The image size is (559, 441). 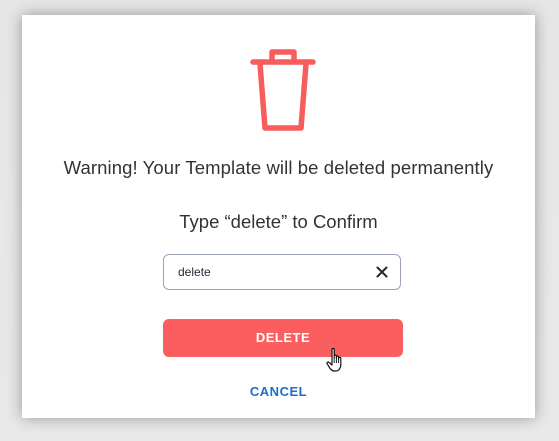 What do you see at coordinates (283, 338) in the screenshot?
I see `delete-button: DELETE` at bounding box center [283, 338].